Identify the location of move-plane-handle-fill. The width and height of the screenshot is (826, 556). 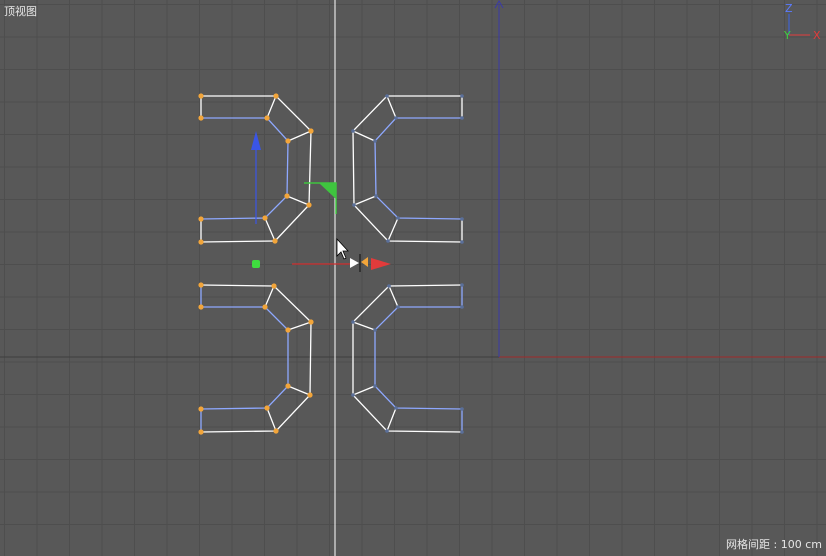
(327, 191).